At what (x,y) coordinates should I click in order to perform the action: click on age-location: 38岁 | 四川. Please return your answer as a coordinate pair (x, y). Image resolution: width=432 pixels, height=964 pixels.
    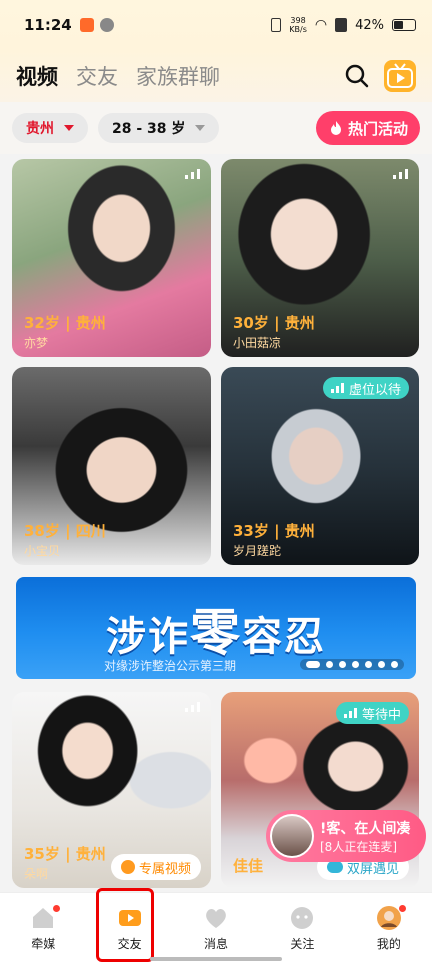
    Looking at the image, I should click on (65, 531).